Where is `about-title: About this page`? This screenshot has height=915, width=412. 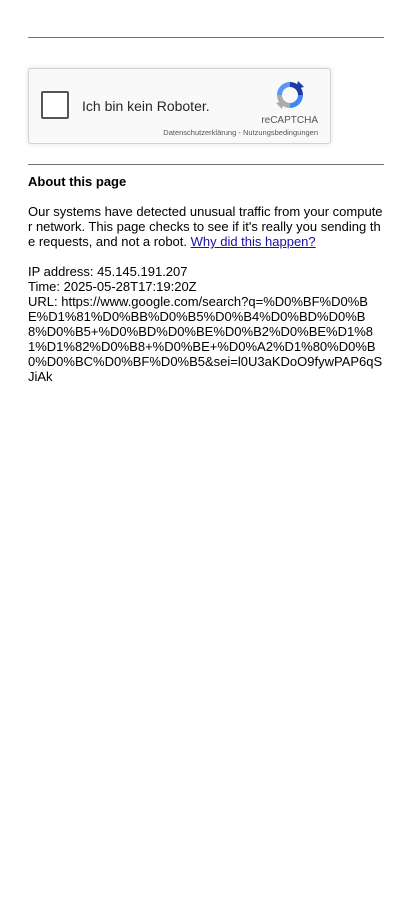
about-title: About this page is located at coordinates (77, 181).